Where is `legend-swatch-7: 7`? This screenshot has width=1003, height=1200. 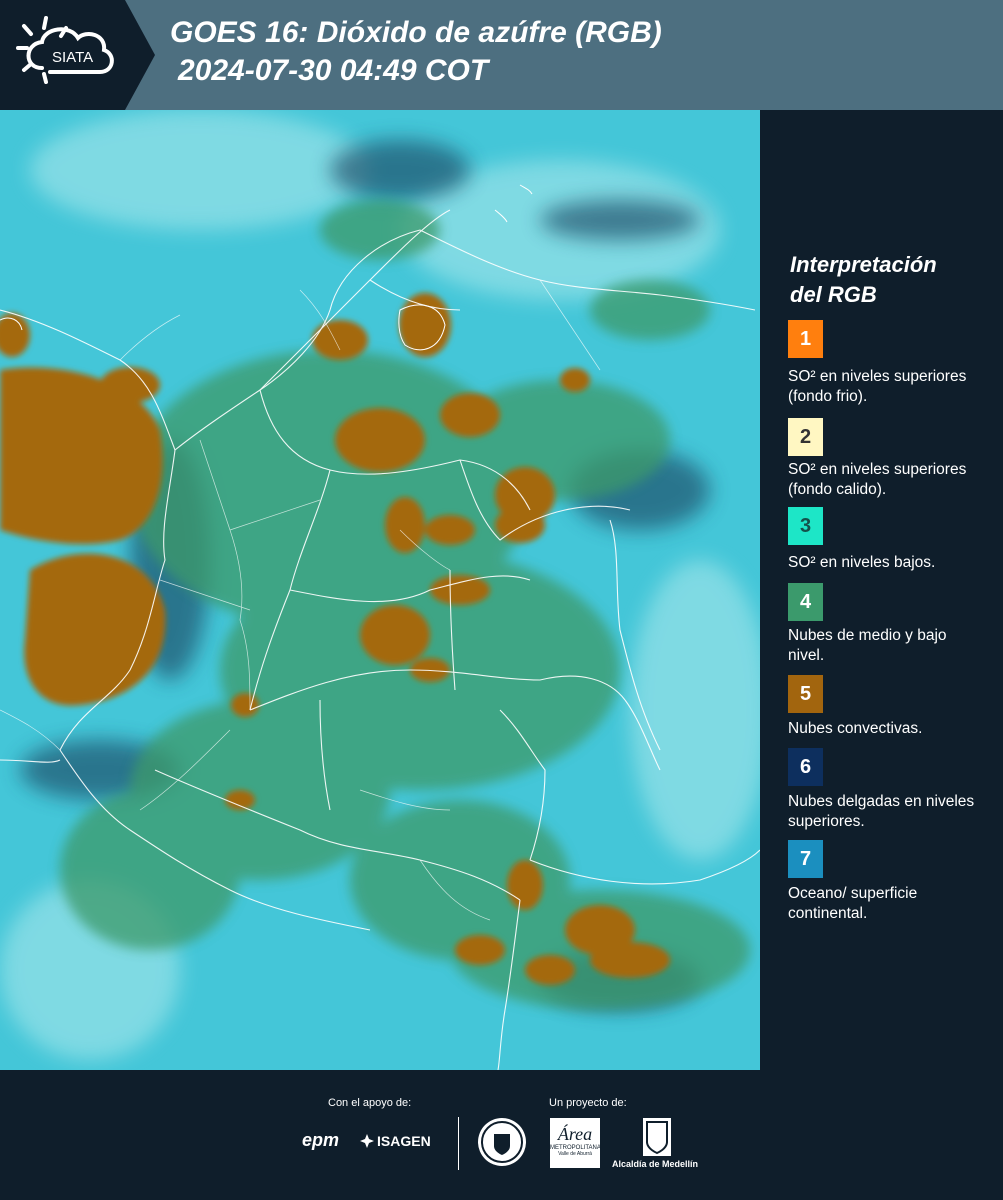 legend-swatch-7: 7 is located at coordinates (805, 859).